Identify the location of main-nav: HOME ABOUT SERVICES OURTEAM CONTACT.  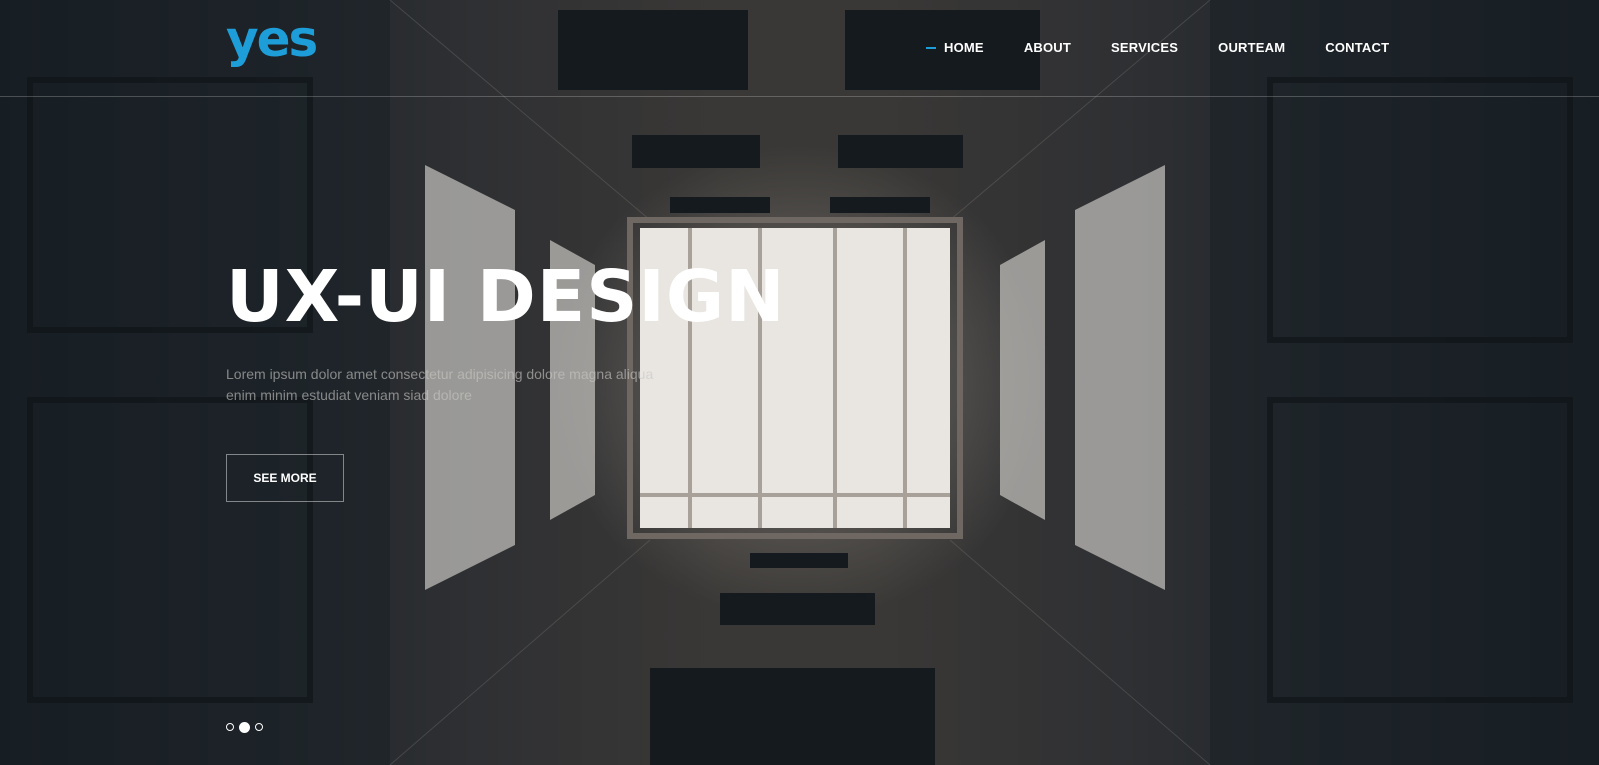
(1157, 47).